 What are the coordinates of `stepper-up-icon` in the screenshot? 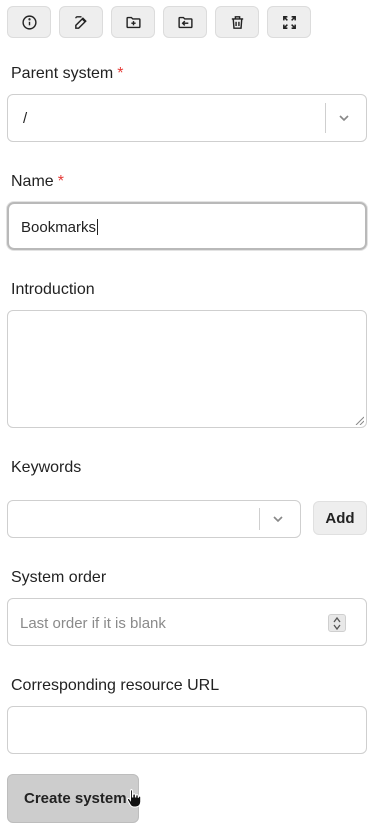 It's located at (337, 619).